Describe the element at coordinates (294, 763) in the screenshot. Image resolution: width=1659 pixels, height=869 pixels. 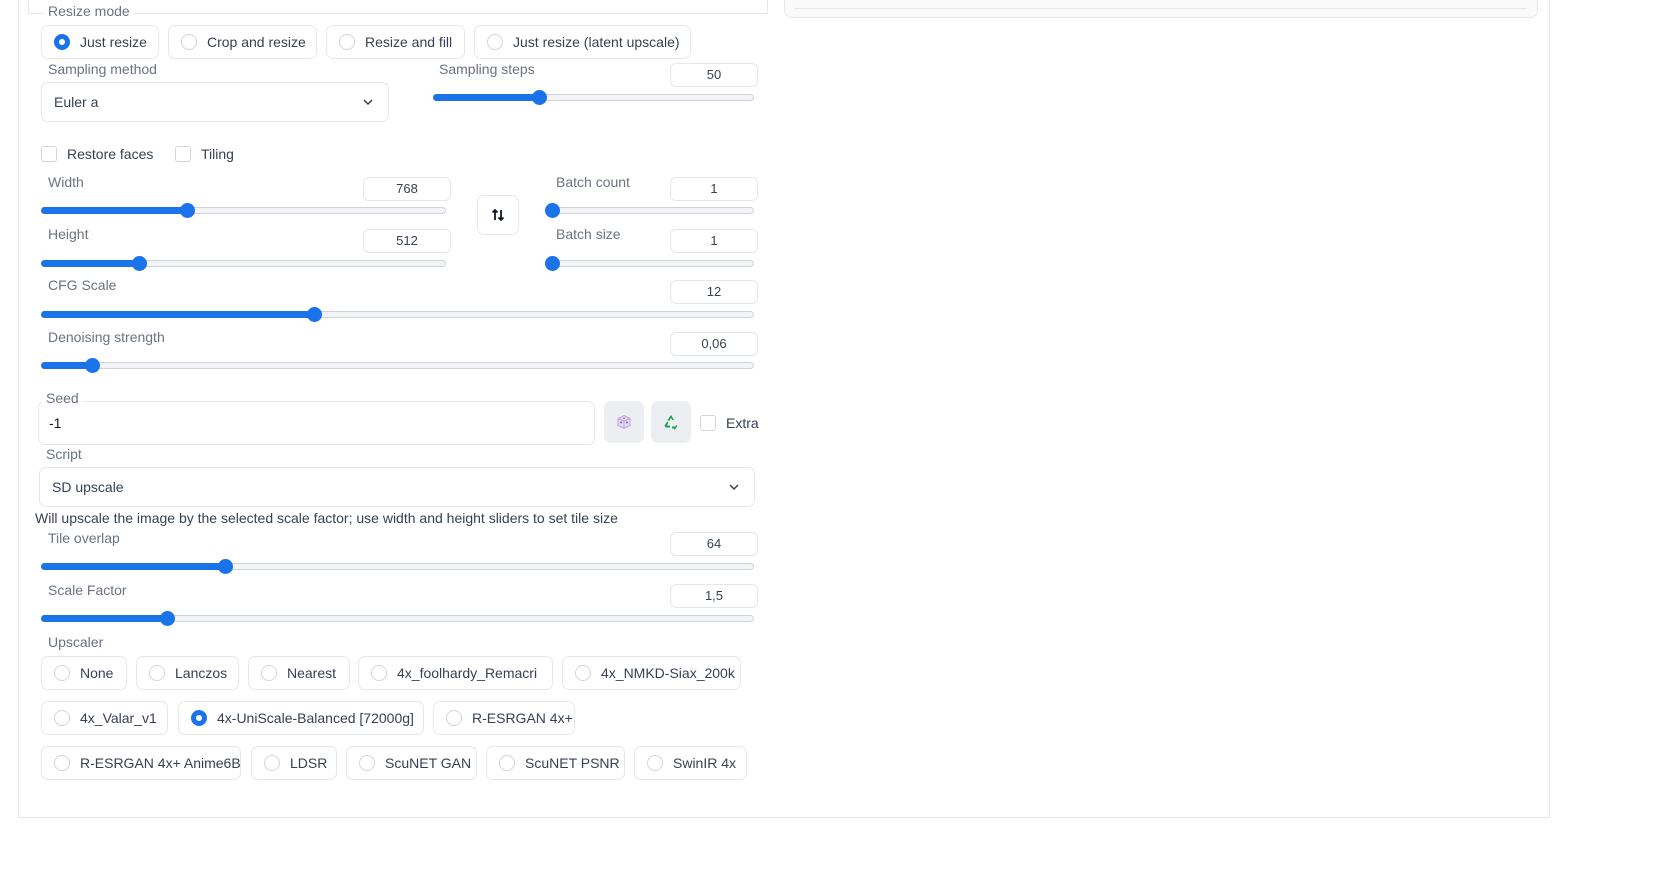
I see `upscaler-ldsr: LDSR` at that location.